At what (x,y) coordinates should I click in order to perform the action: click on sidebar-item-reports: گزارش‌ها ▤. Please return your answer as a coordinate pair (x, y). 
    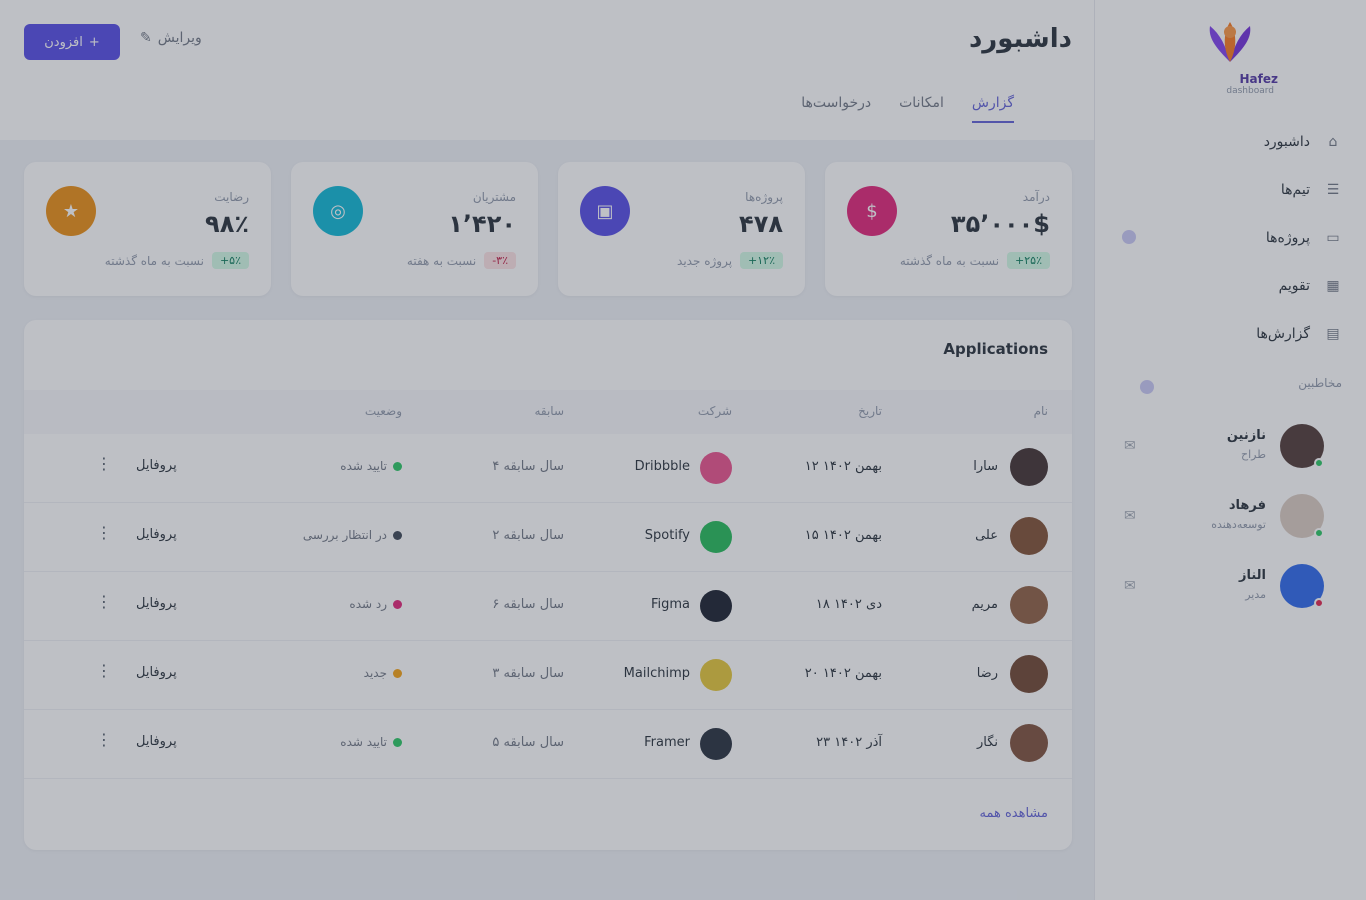
    Looking at the image, I should click on (1232, 334).